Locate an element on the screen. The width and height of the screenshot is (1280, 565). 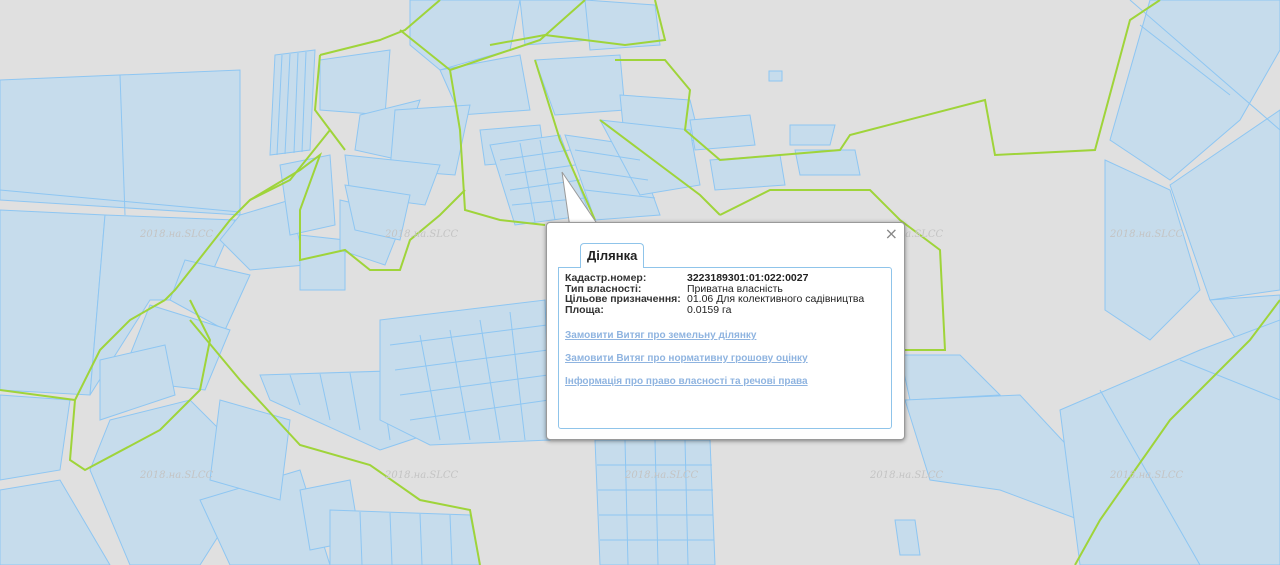
cadastral-number-value: 3223189301:01:022:0027 is located at coordinates (748, 278).